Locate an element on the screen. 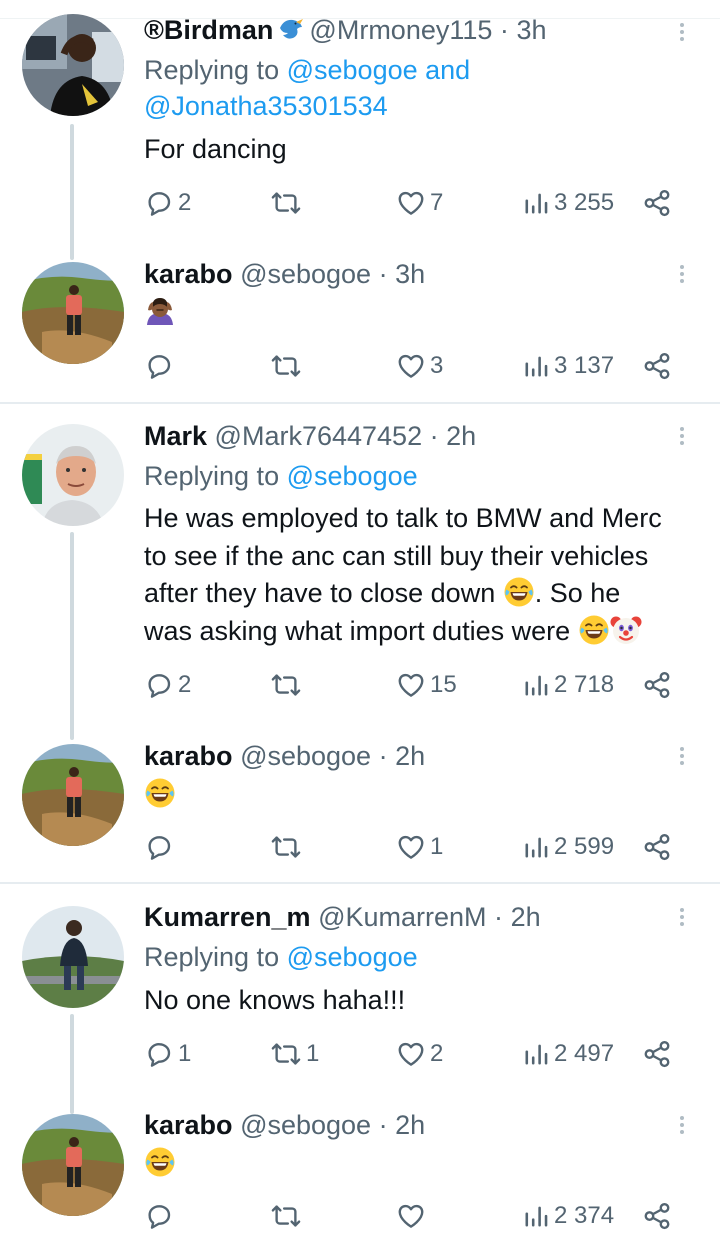 This screenshot has height=1249, width=720. view-count: 2 718 is located at coordinates (584, 684).